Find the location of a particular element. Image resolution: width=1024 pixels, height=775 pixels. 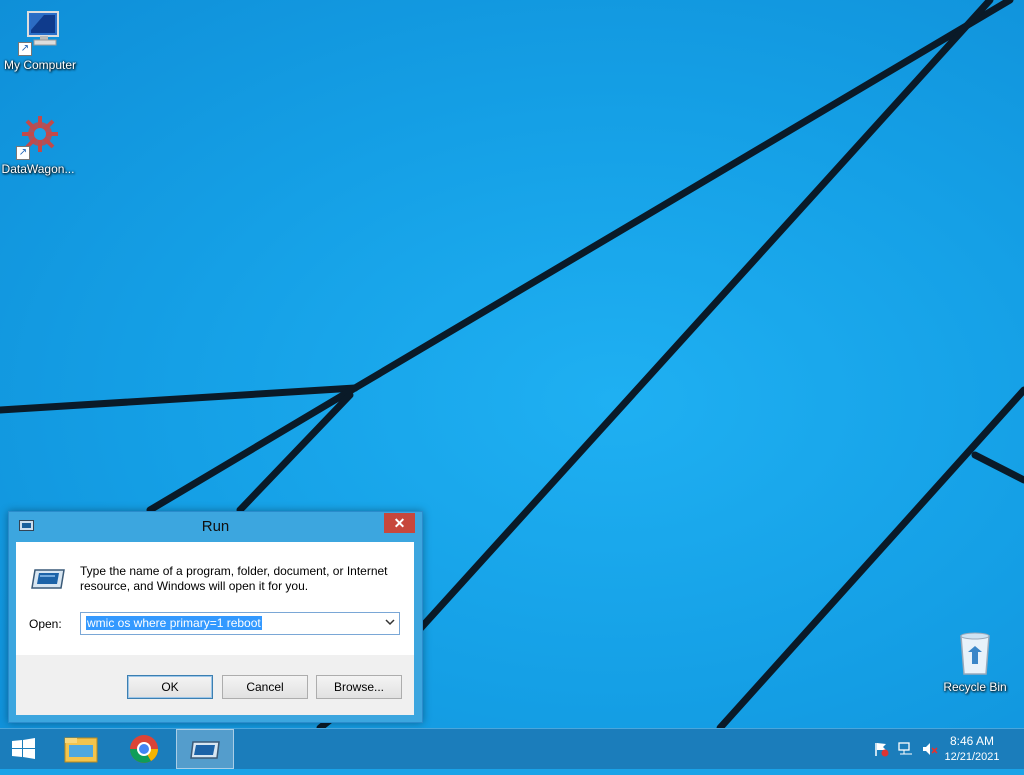

ok-button: OK is located at coordinates (170, 687).